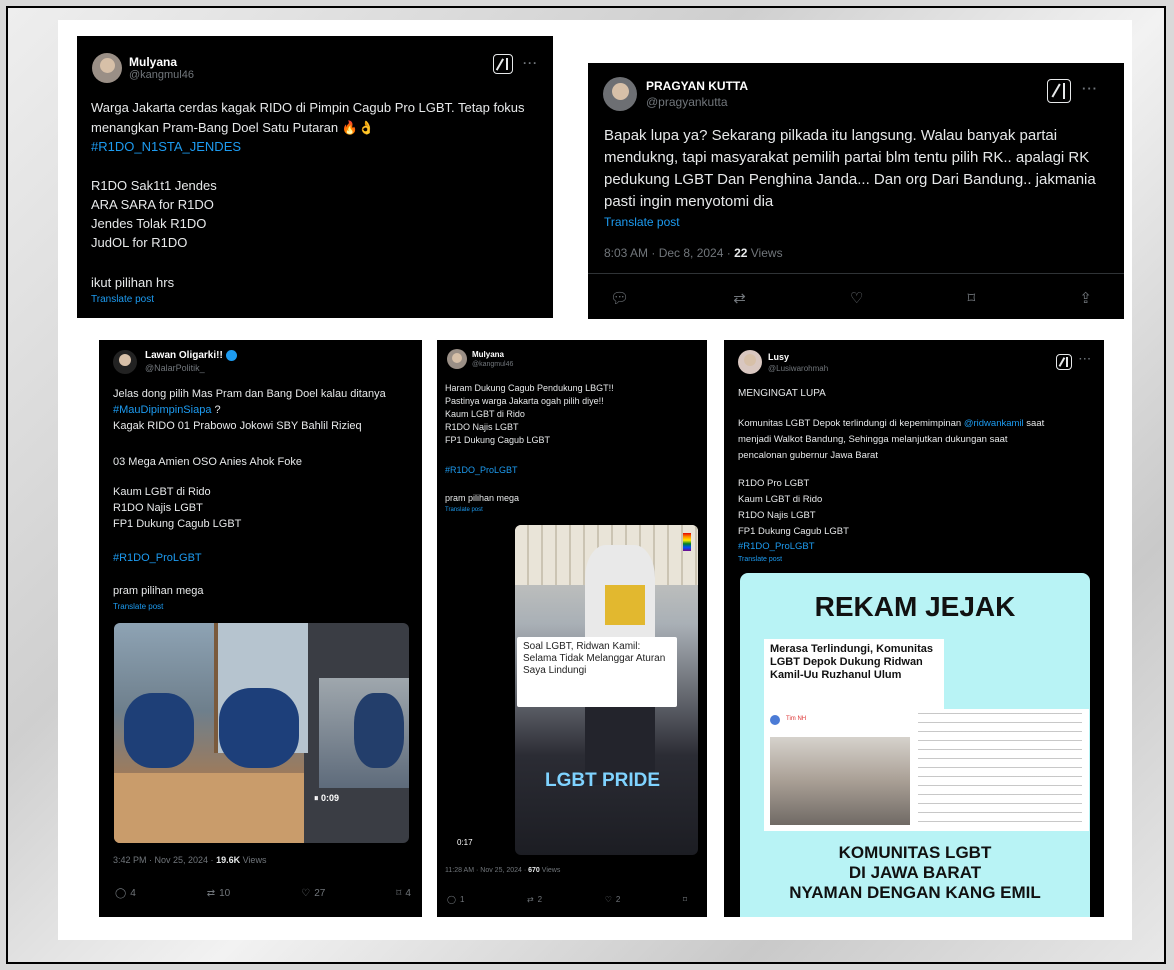 The image size is (1174, 970). Describe the element at coordinates (486, 870) in the screenshot. I see `timestamp-text: 11:28 AM · Nov 25, 2024 ·` at that location.